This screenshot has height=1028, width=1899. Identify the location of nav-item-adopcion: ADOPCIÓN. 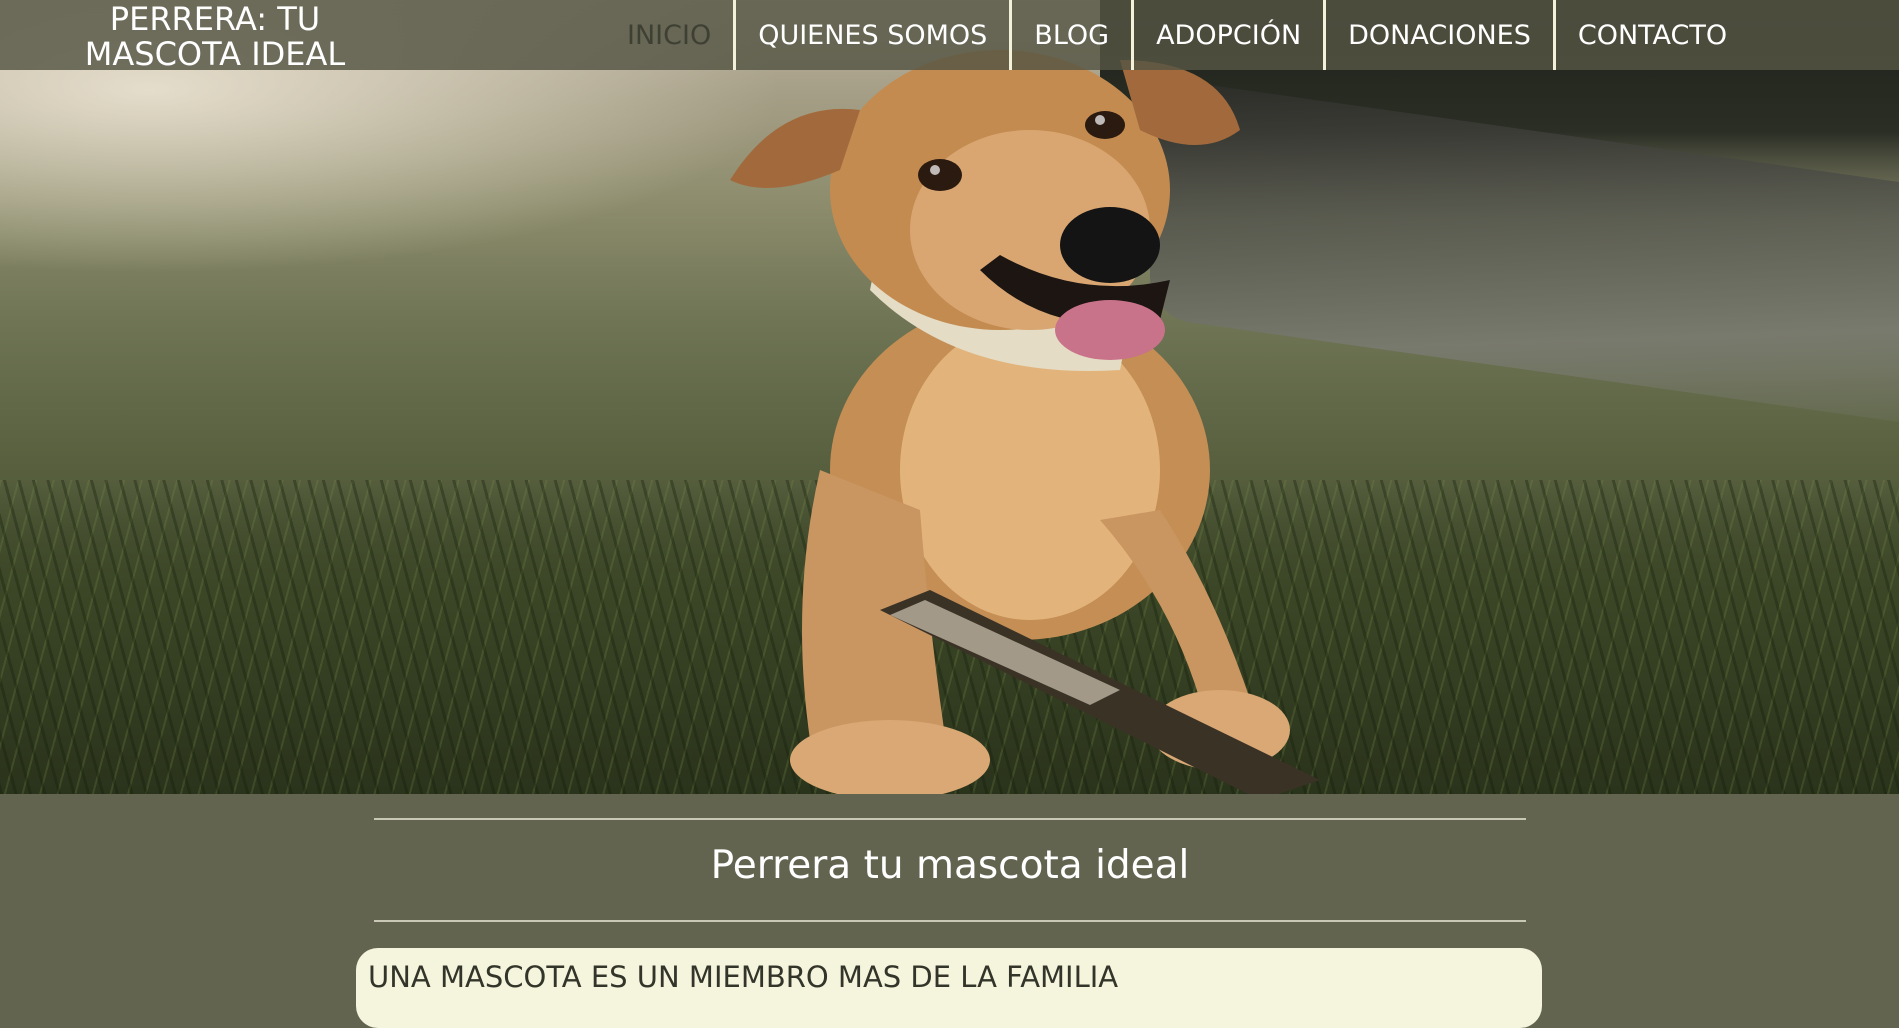
(1227, 35).